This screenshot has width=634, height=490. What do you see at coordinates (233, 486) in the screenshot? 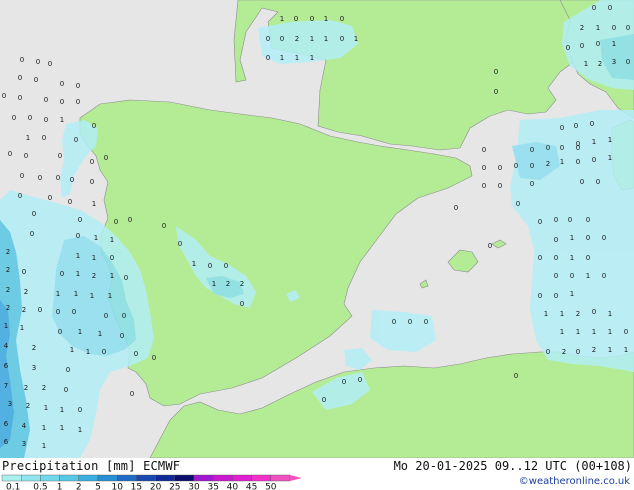
I see `legend-tick-label: 40` at bounding box center [233, 486].